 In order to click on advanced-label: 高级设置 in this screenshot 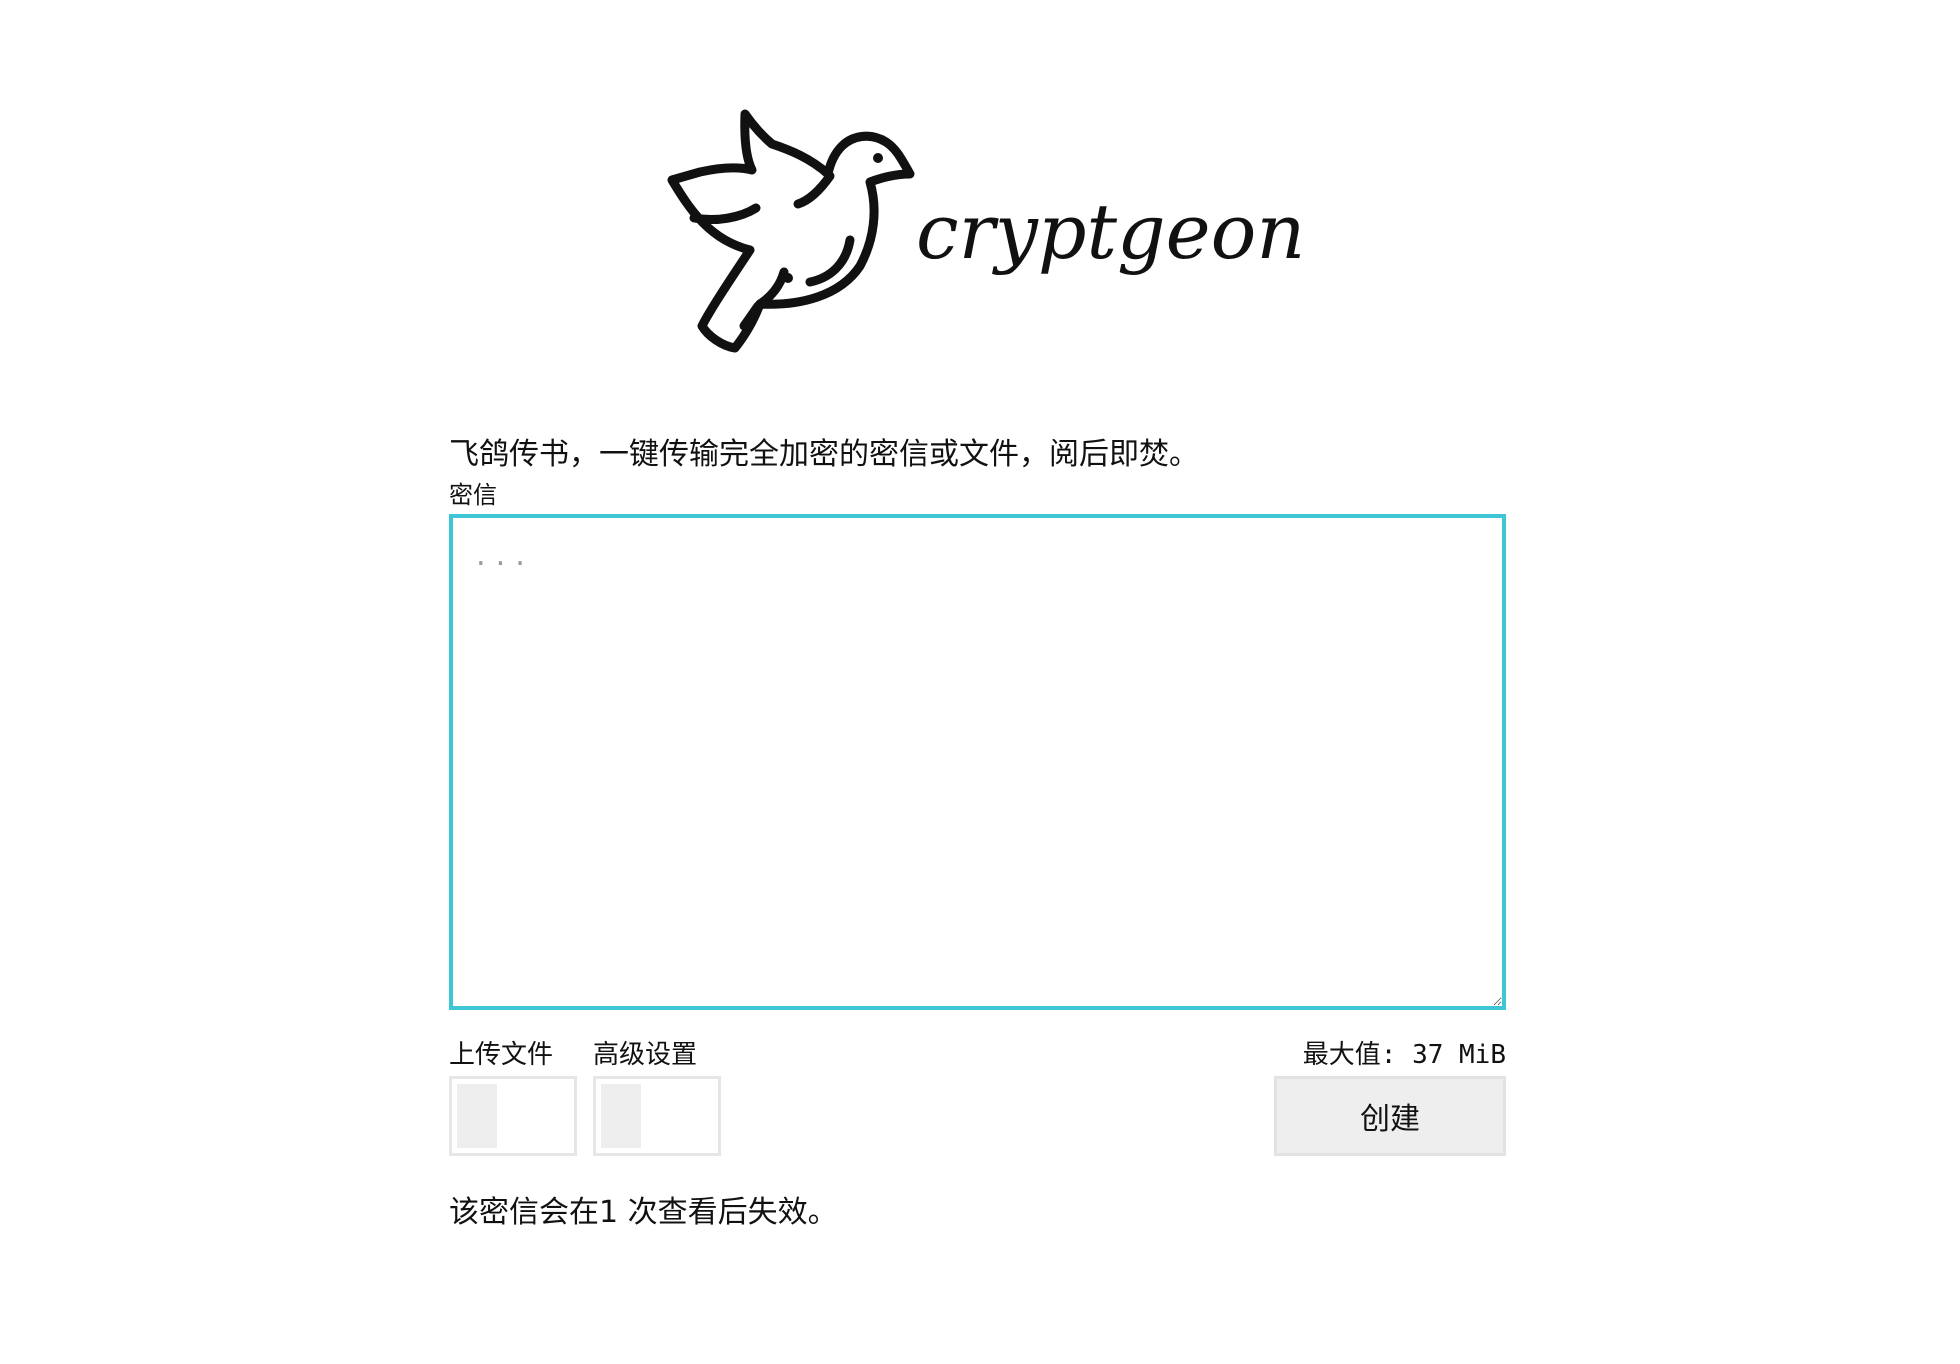, I will do `click(645, 1055)`.